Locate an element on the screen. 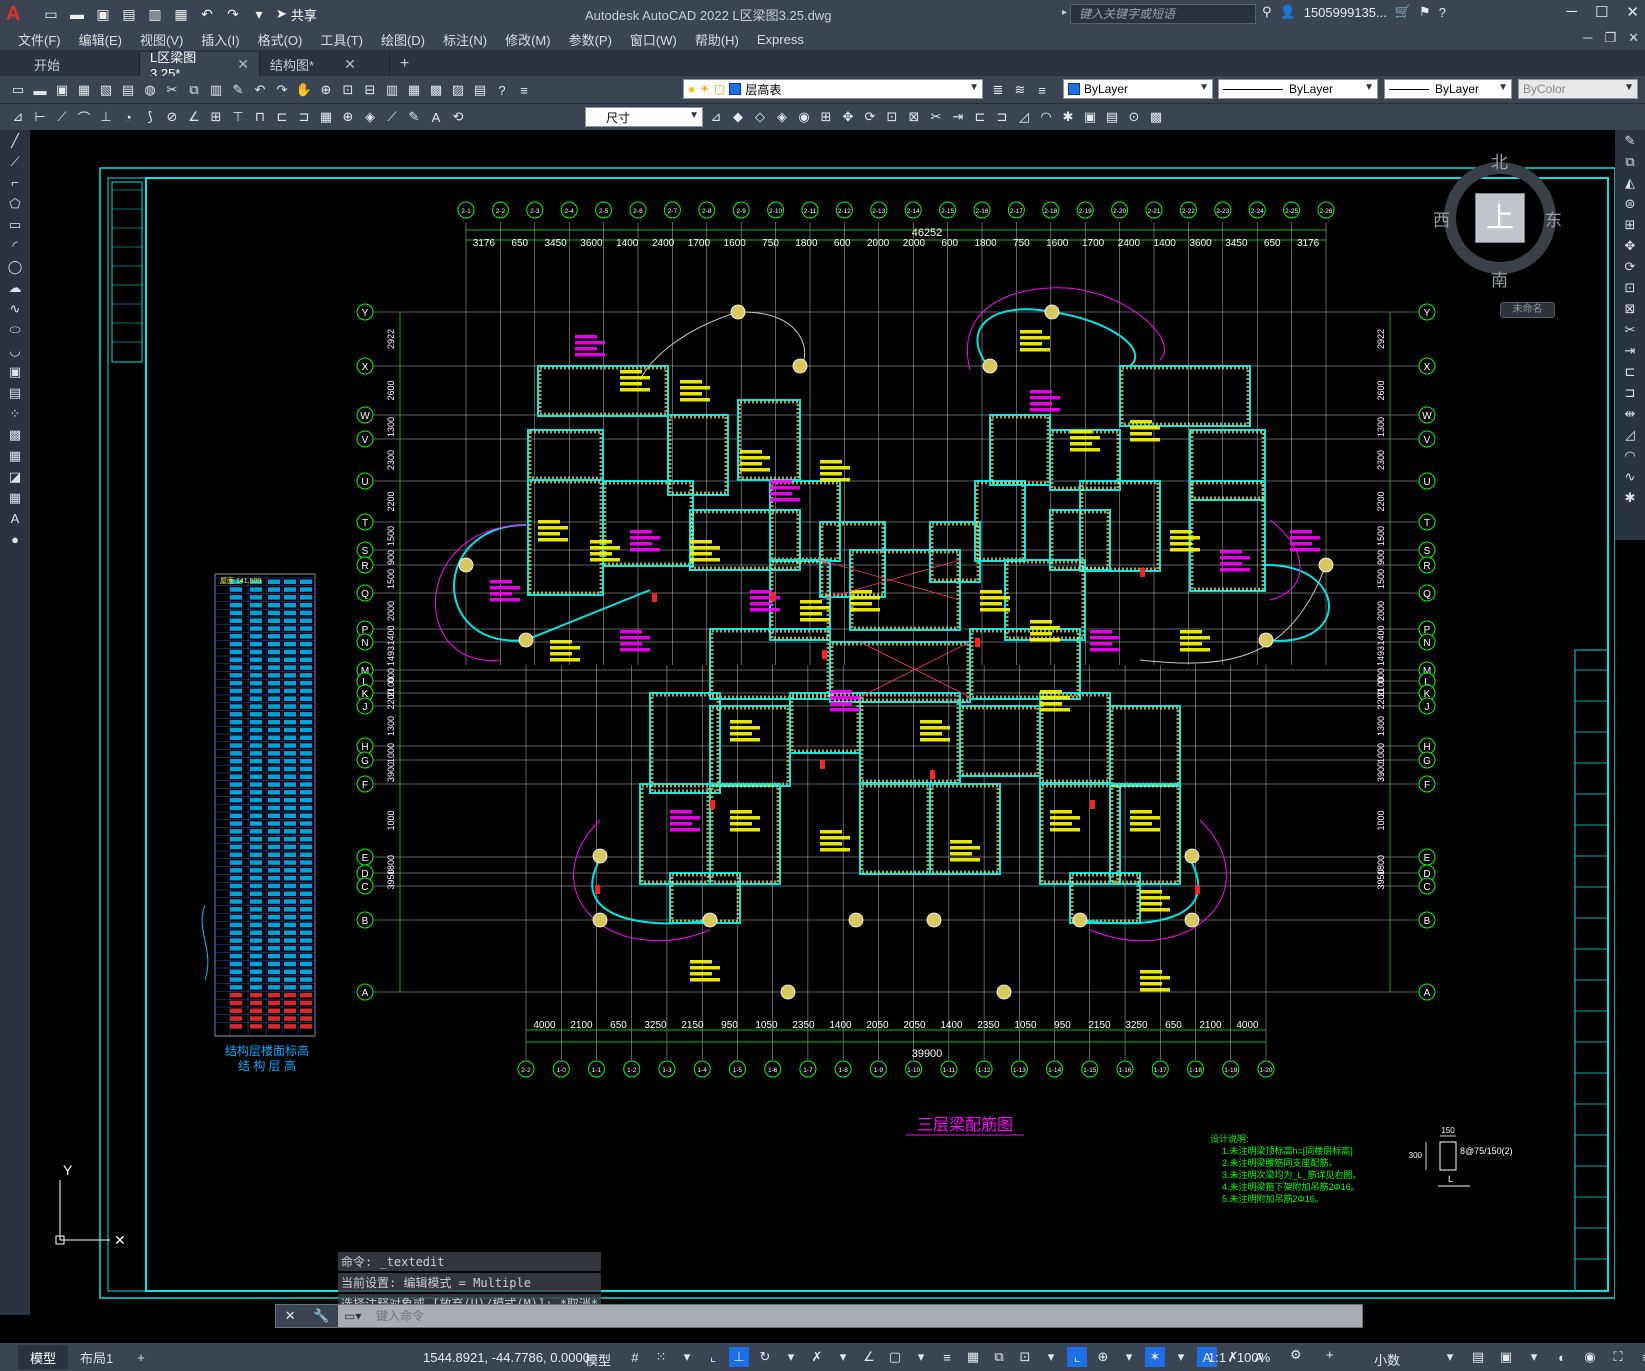 Image resolution: width=1645 pixels, height=1371 pixels. new-tab-icon: + is located at coordinates (404, 64).